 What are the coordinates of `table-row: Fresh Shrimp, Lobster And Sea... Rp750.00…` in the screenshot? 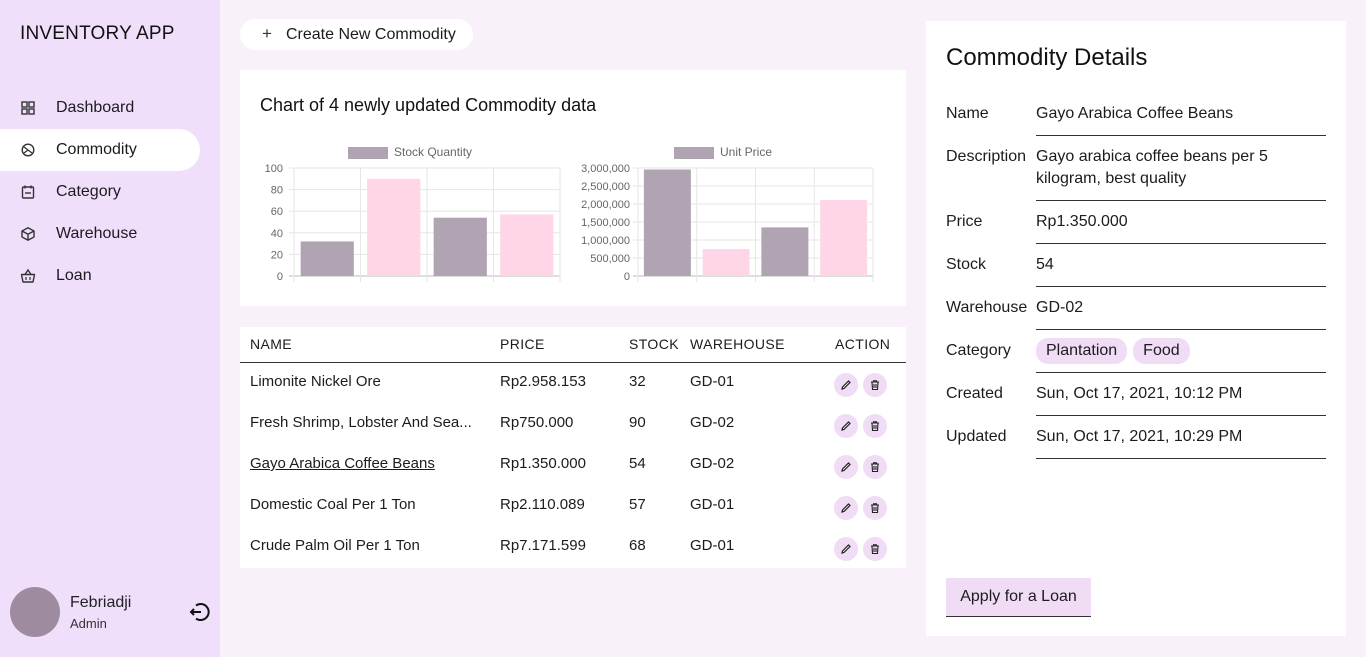 It's located at (573, 424).